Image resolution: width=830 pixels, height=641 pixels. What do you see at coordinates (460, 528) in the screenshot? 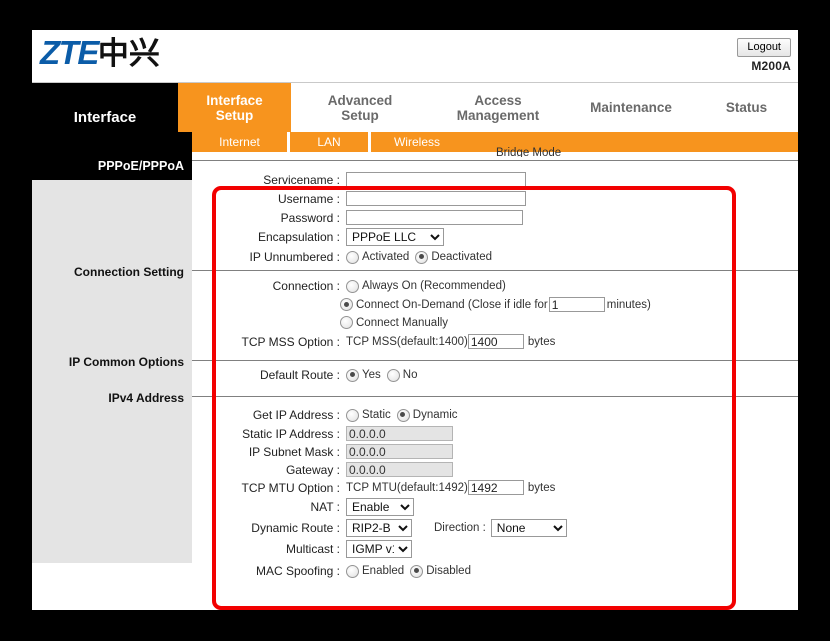
I see `direction-label: Direction :` at bounding box center [460, 528].